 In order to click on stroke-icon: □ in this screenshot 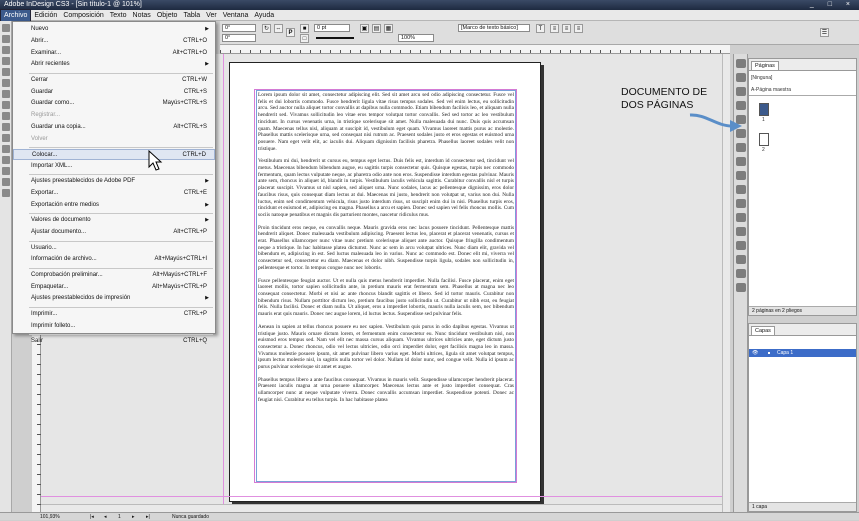, I will do `click(304, 38)`.